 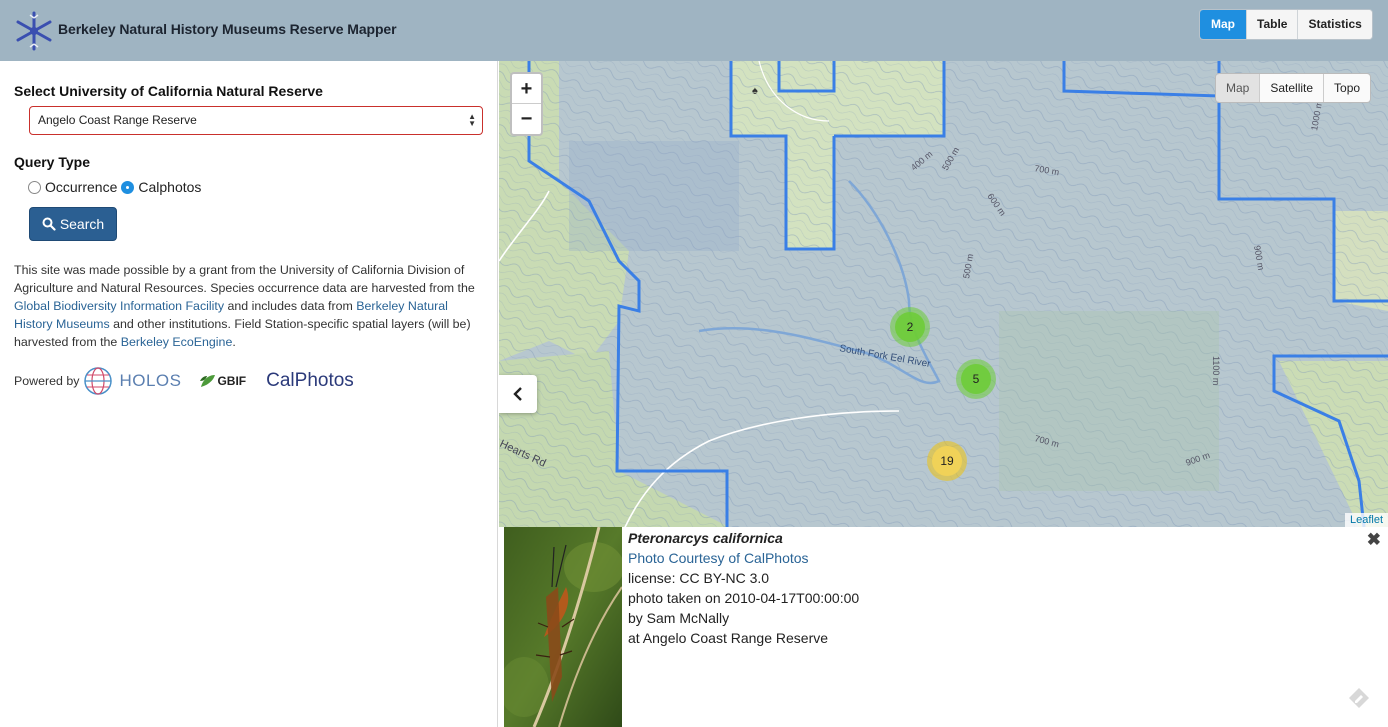 I want to click on species-name: Pteronarcys californica, so click(x=705, y=538).